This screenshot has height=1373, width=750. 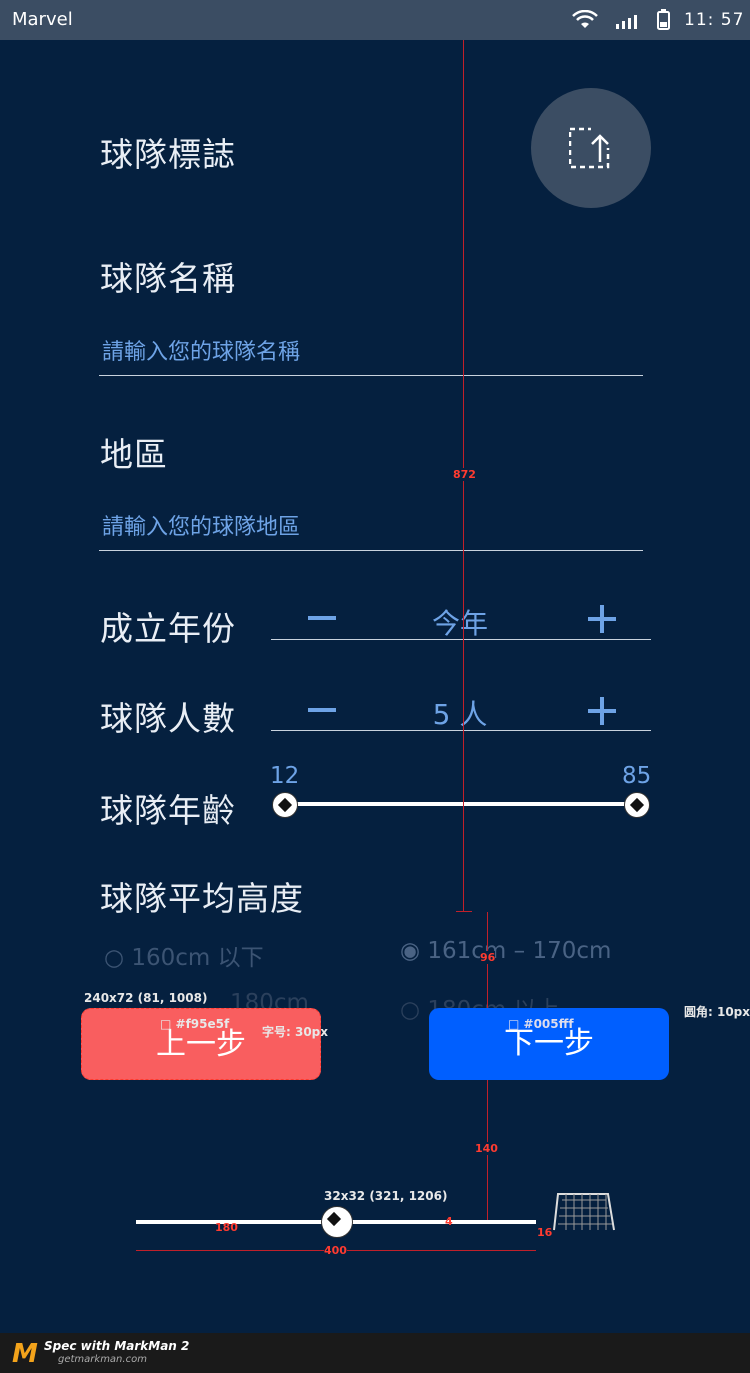 I want to click on members-minus-button, so click(x=322, y=710).